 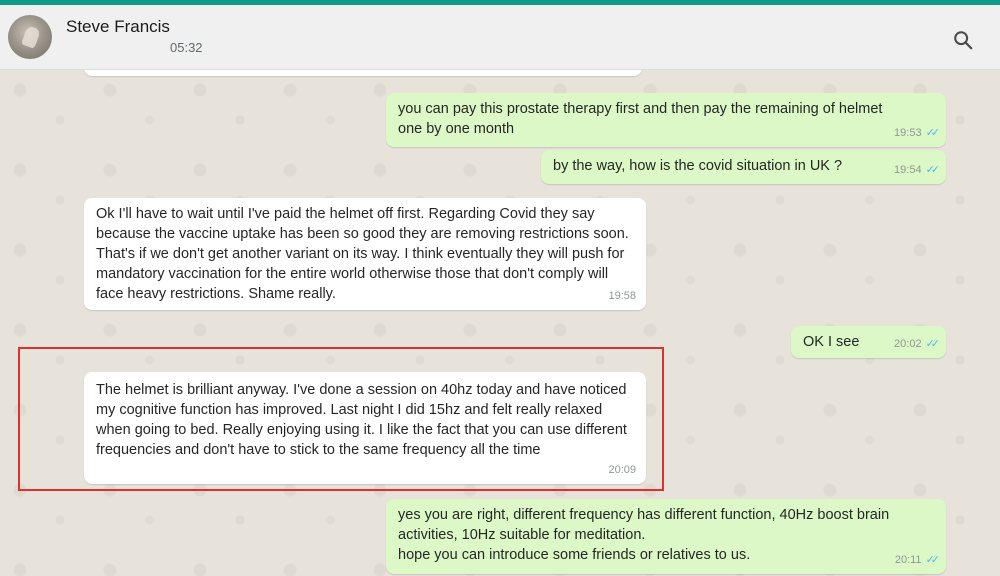 What do you see at coordinates (868, 342) in the screenshot?
I see `message-bubble-outgoing: OK I see 20:02 ✓✓` at bounding box center [868, 342].